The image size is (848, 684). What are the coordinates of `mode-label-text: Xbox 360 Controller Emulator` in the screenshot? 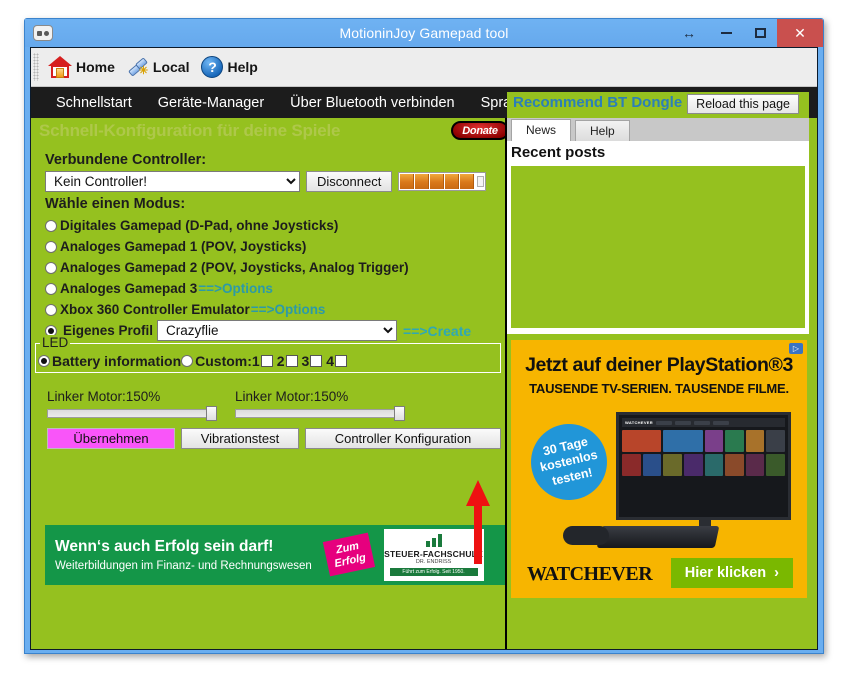 It's located at (155, 309).